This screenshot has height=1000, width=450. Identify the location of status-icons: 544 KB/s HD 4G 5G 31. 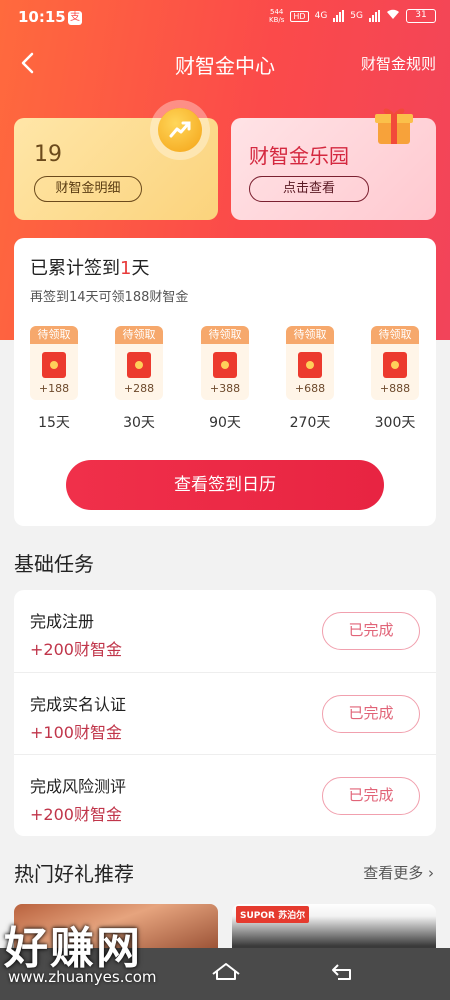
(352, 16).